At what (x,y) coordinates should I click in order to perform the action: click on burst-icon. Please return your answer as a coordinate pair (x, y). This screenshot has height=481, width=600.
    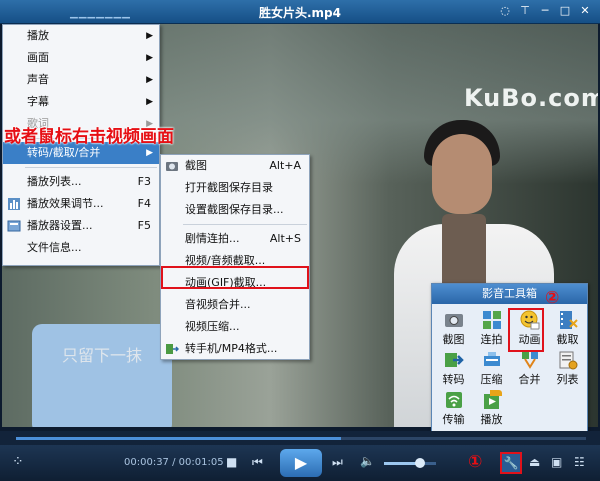
    Looking at the image, I should click on (491, 320).